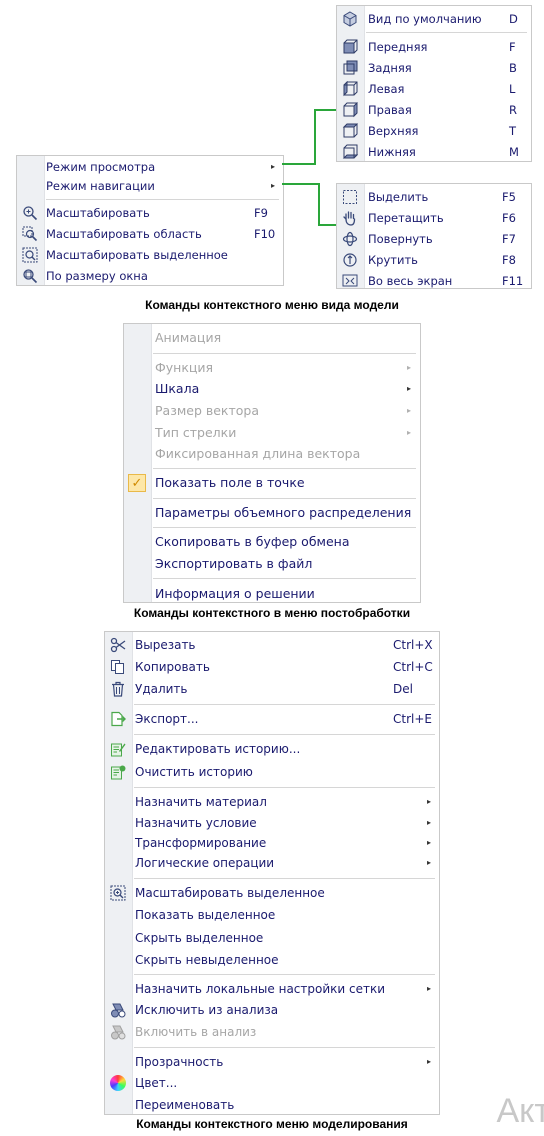 This screenshot has width=544, height=1136. Describe the element at coordinates (196, 432) in the screenshot. I see `menu-item-label: Тип стрелки` at that location.